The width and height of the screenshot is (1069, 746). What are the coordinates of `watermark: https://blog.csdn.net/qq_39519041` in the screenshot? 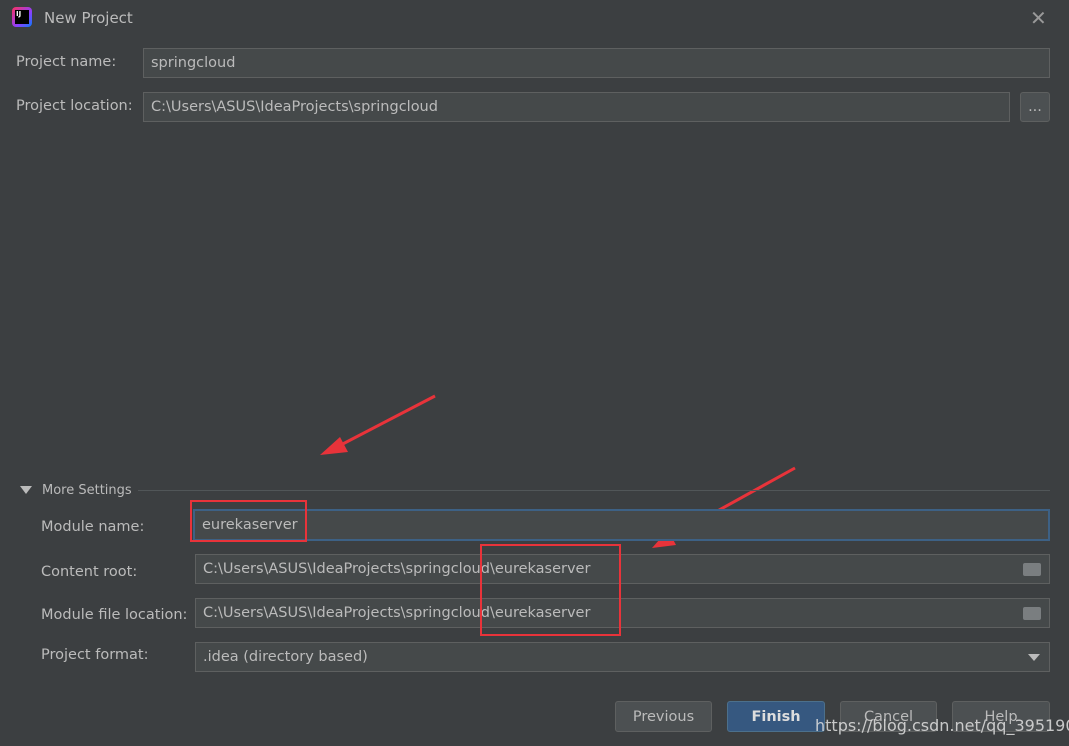 It's located at (942, 725).